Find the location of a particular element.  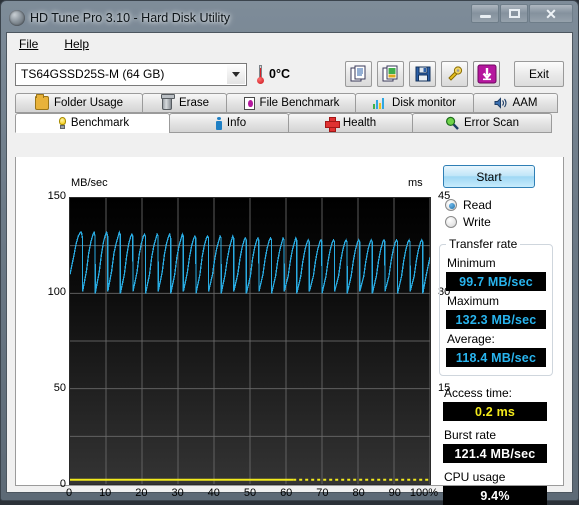

tab-error-scan: Error Scan is located at coordinates (482, 123).